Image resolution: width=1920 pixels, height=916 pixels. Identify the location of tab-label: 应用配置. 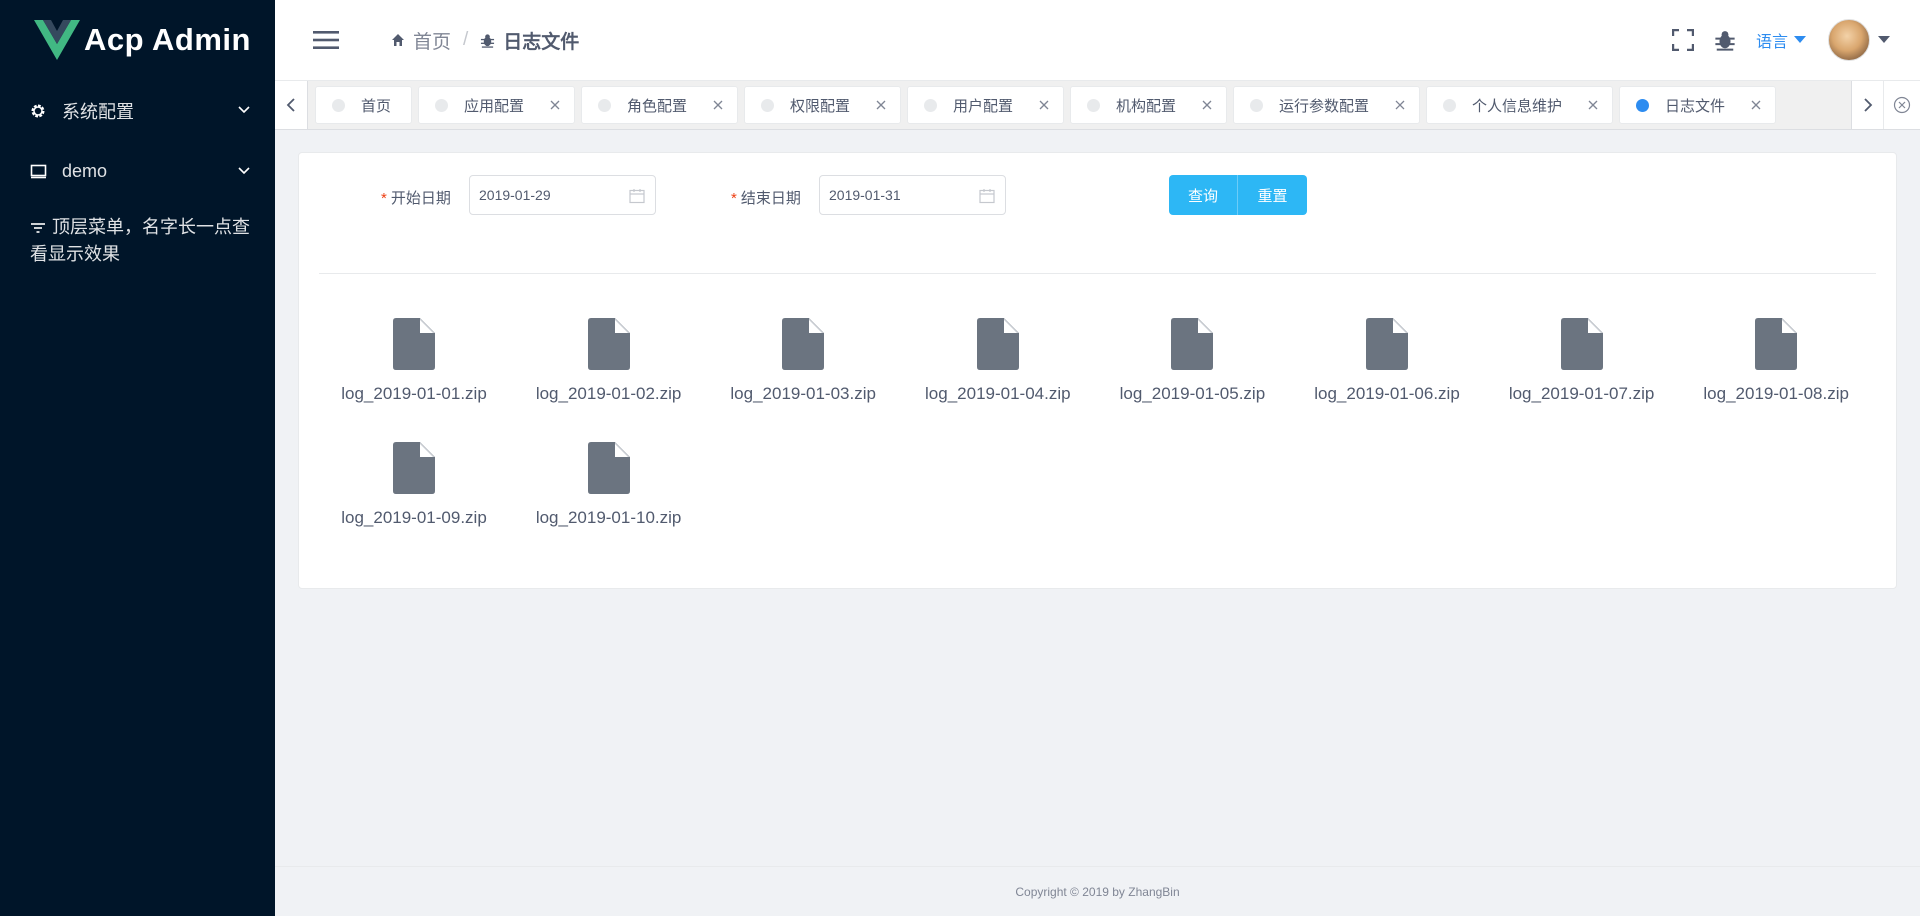
(494, 106).